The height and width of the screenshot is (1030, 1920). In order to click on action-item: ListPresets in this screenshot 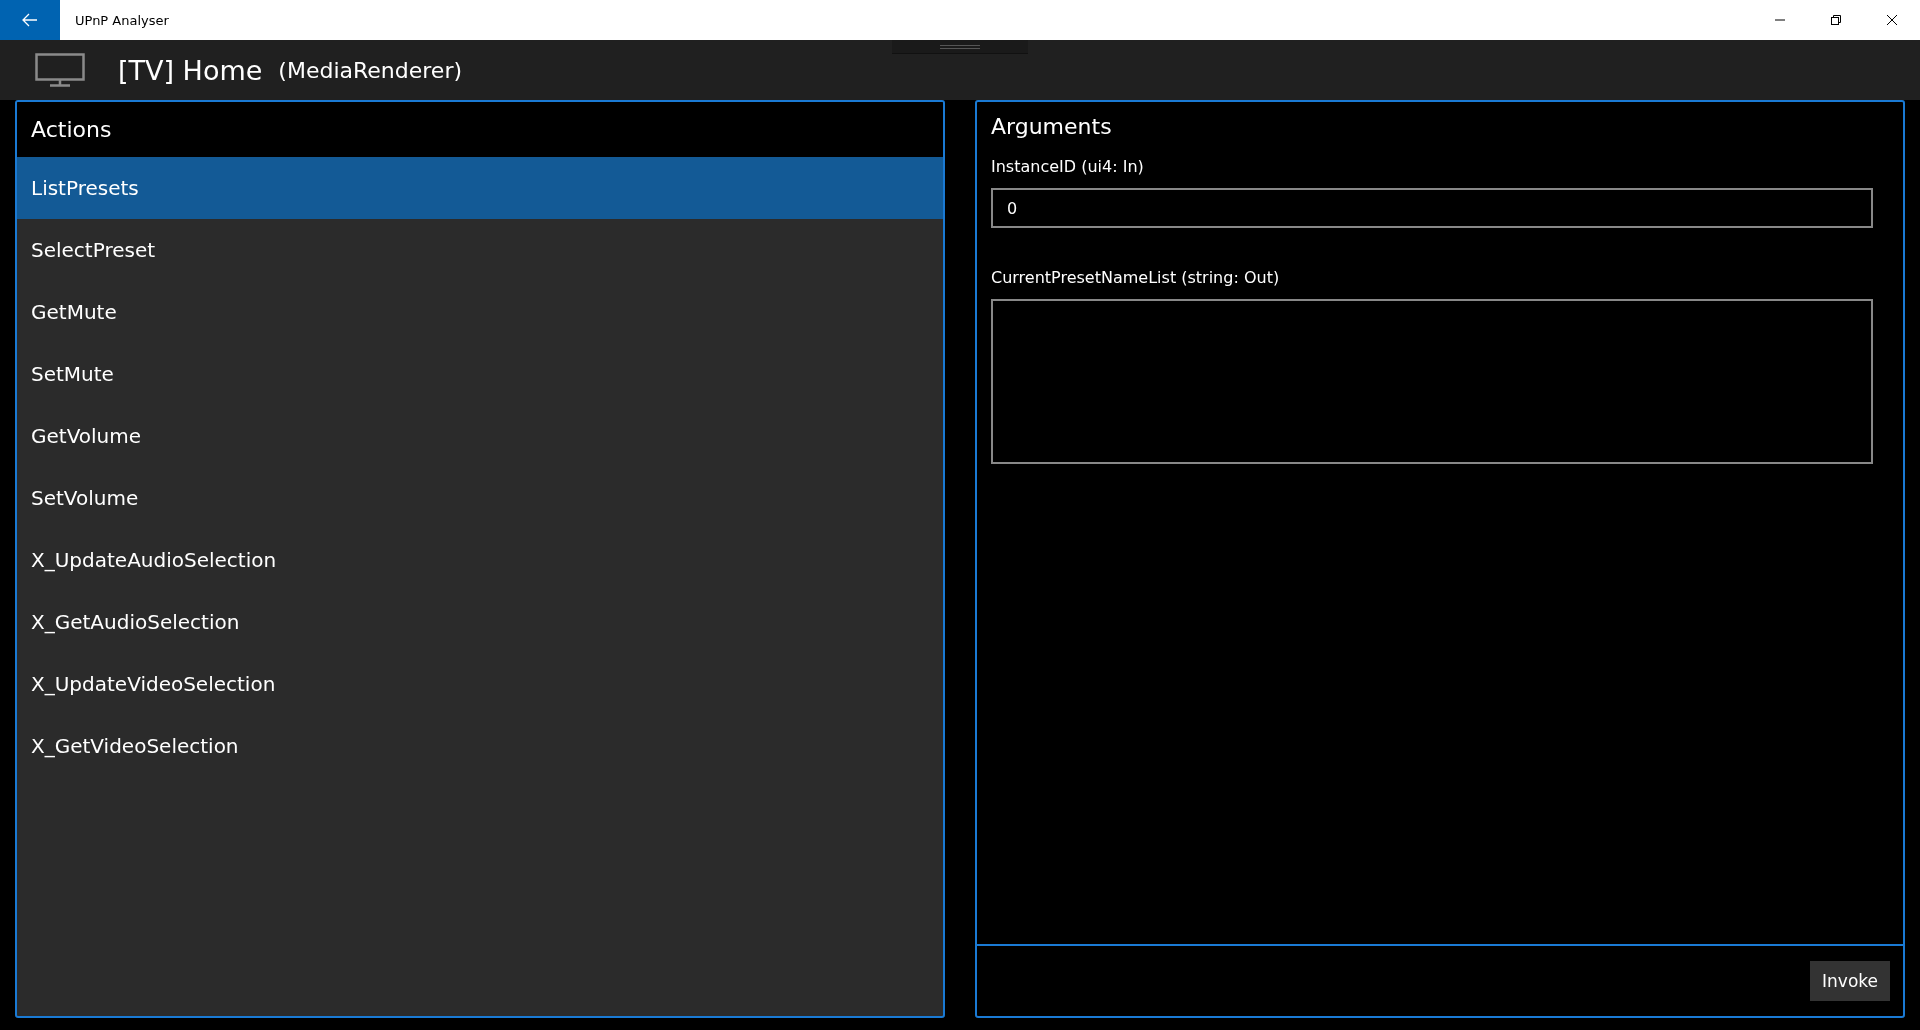, I will do `click(480, 188)`.